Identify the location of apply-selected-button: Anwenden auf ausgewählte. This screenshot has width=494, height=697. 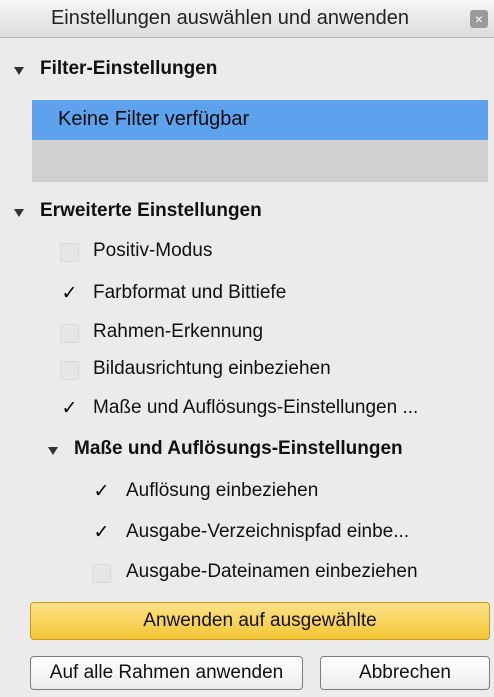
(260, 621).